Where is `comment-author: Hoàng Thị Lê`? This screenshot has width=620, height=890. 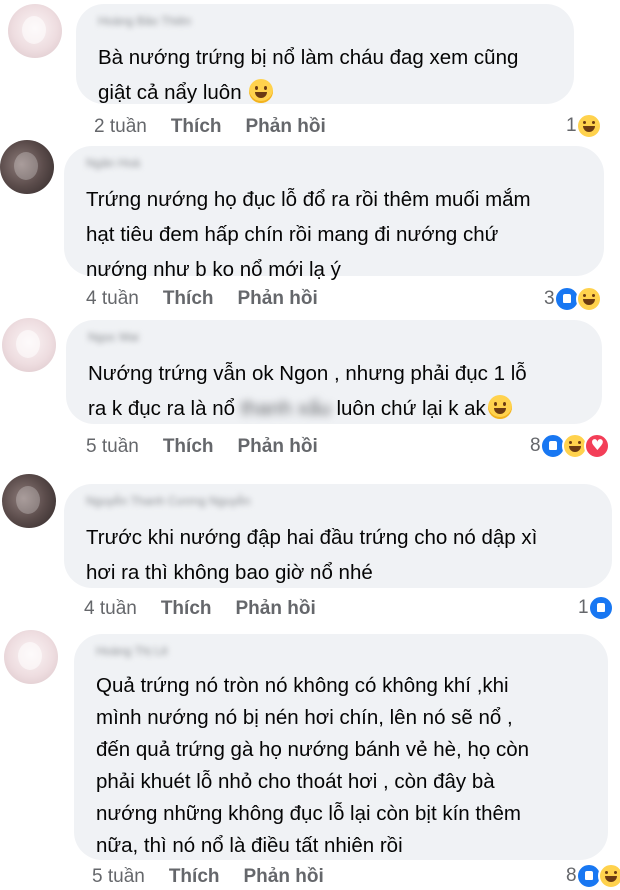 comment-author: Hoàng Thị Lê is located at coordinates (132, 651).